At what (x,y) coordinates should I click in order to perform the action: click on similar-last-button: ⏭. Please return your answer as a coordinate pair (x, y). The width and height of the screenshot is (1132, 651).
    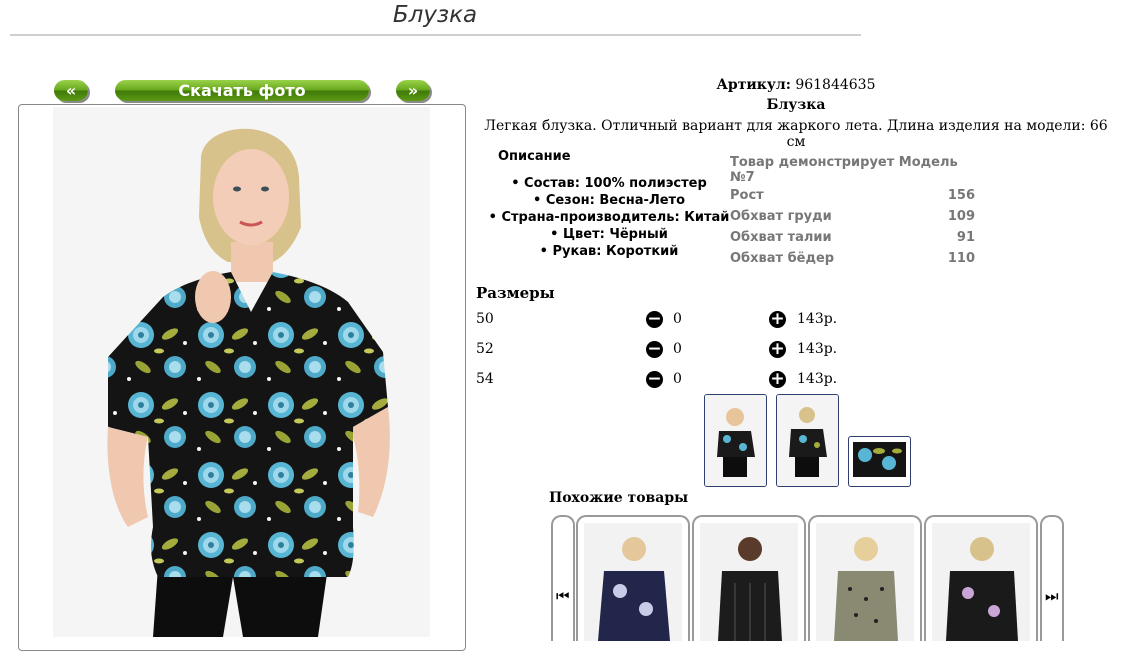
    Looking at the image, I should click on (1052, 578).